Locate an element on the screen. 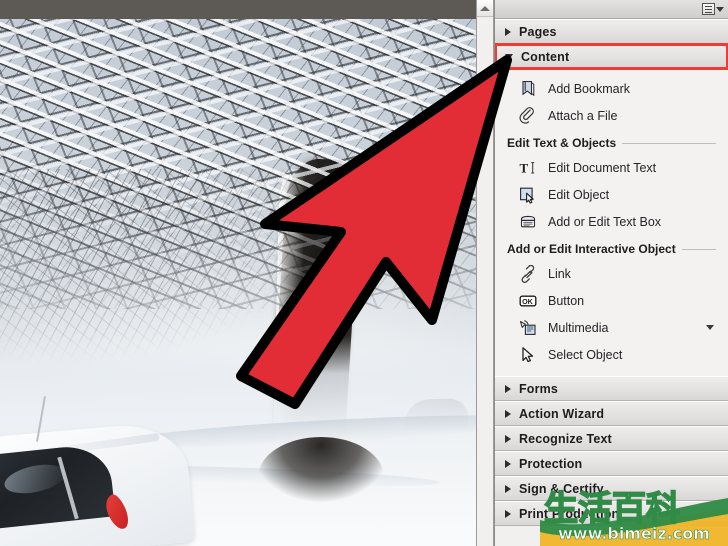  group-label-edit-text-objects: Edit Text & Objects is located at coordinates (611, 141).